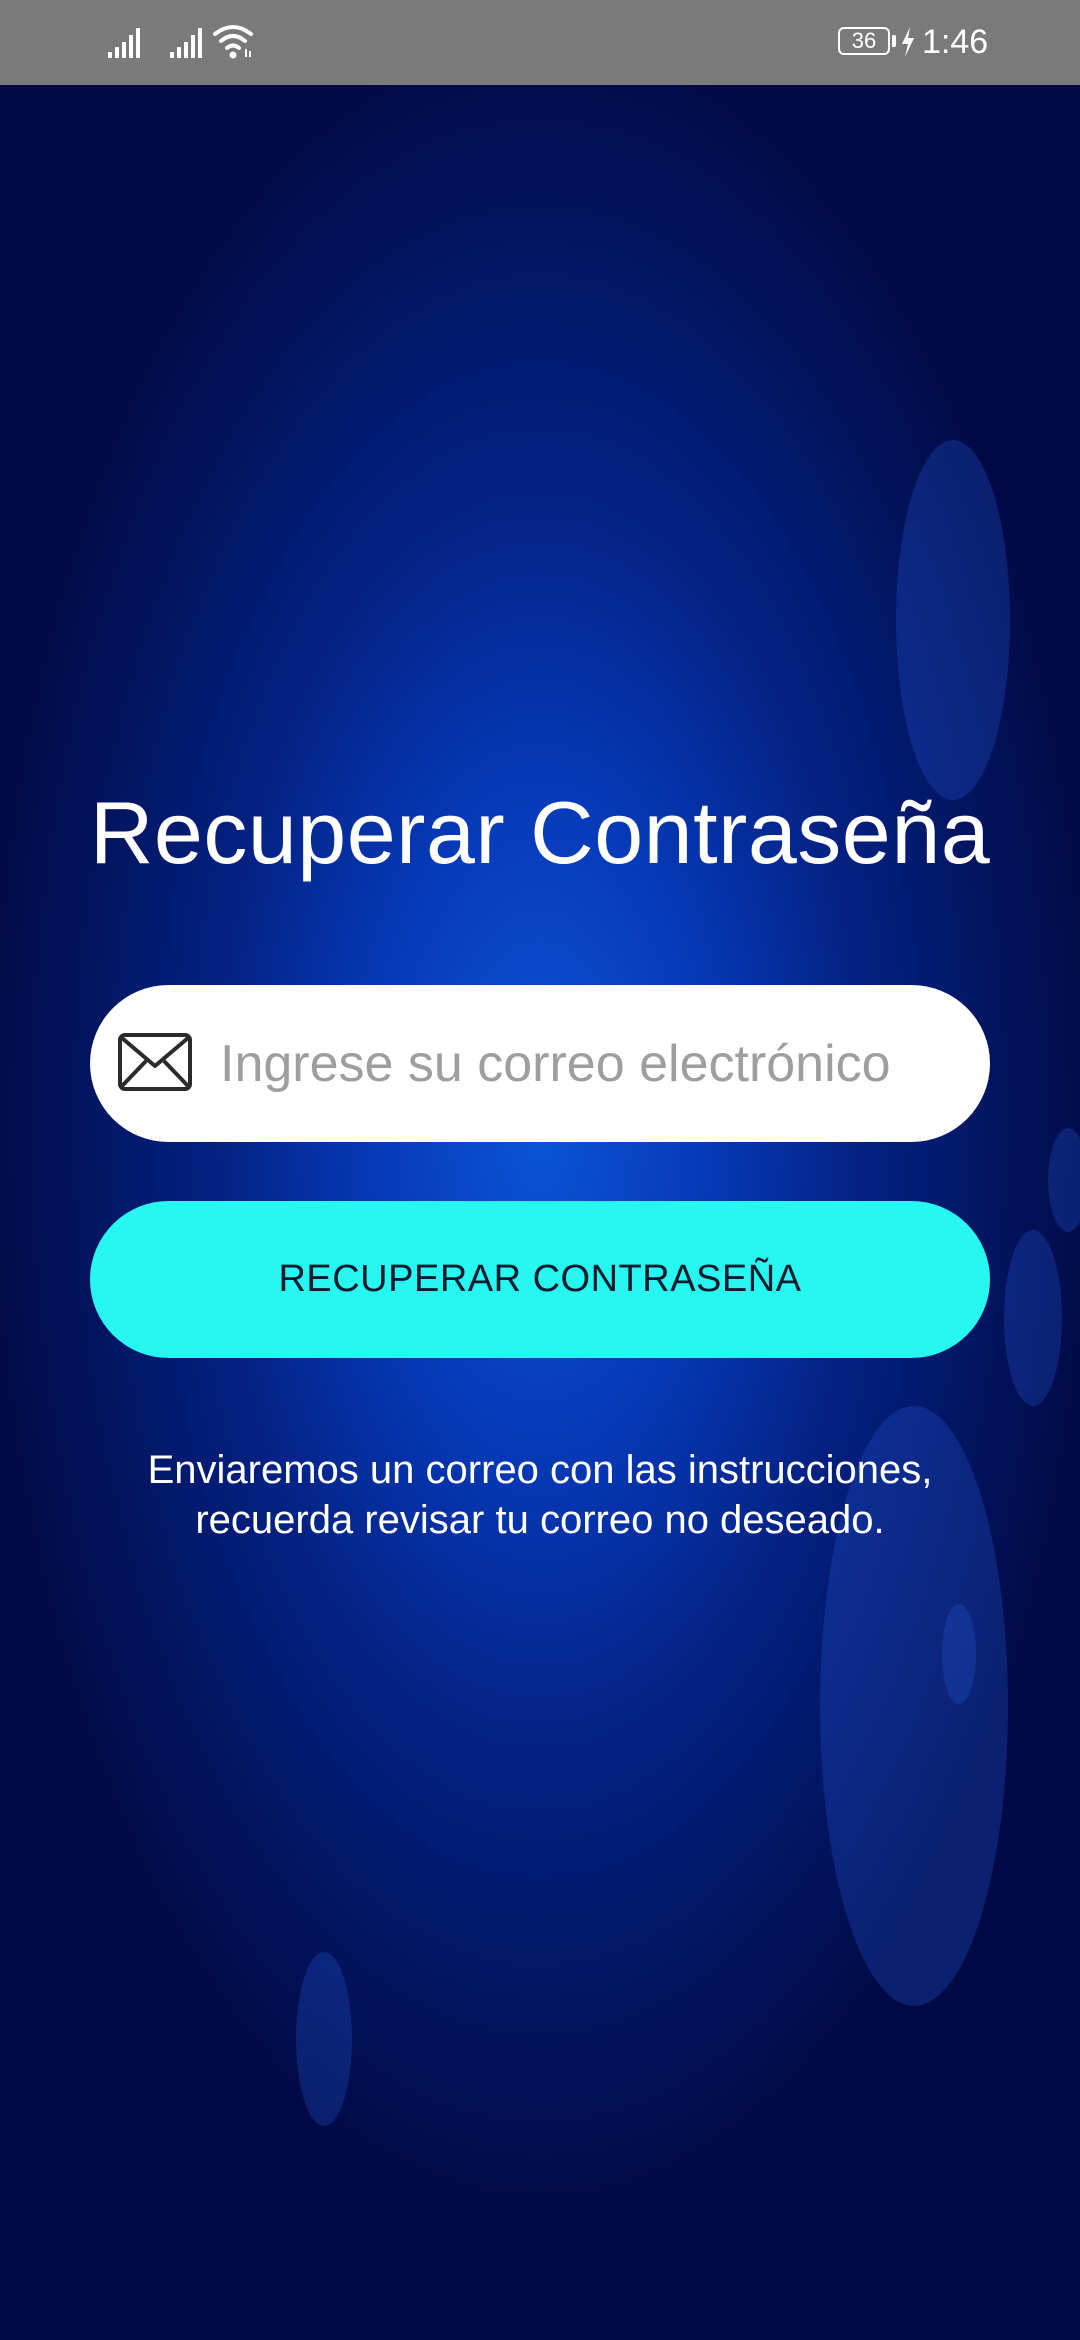 The width and height of the screenshot is (1080, 2340). I want to click on battery-icon: 36, so click(864, 41).